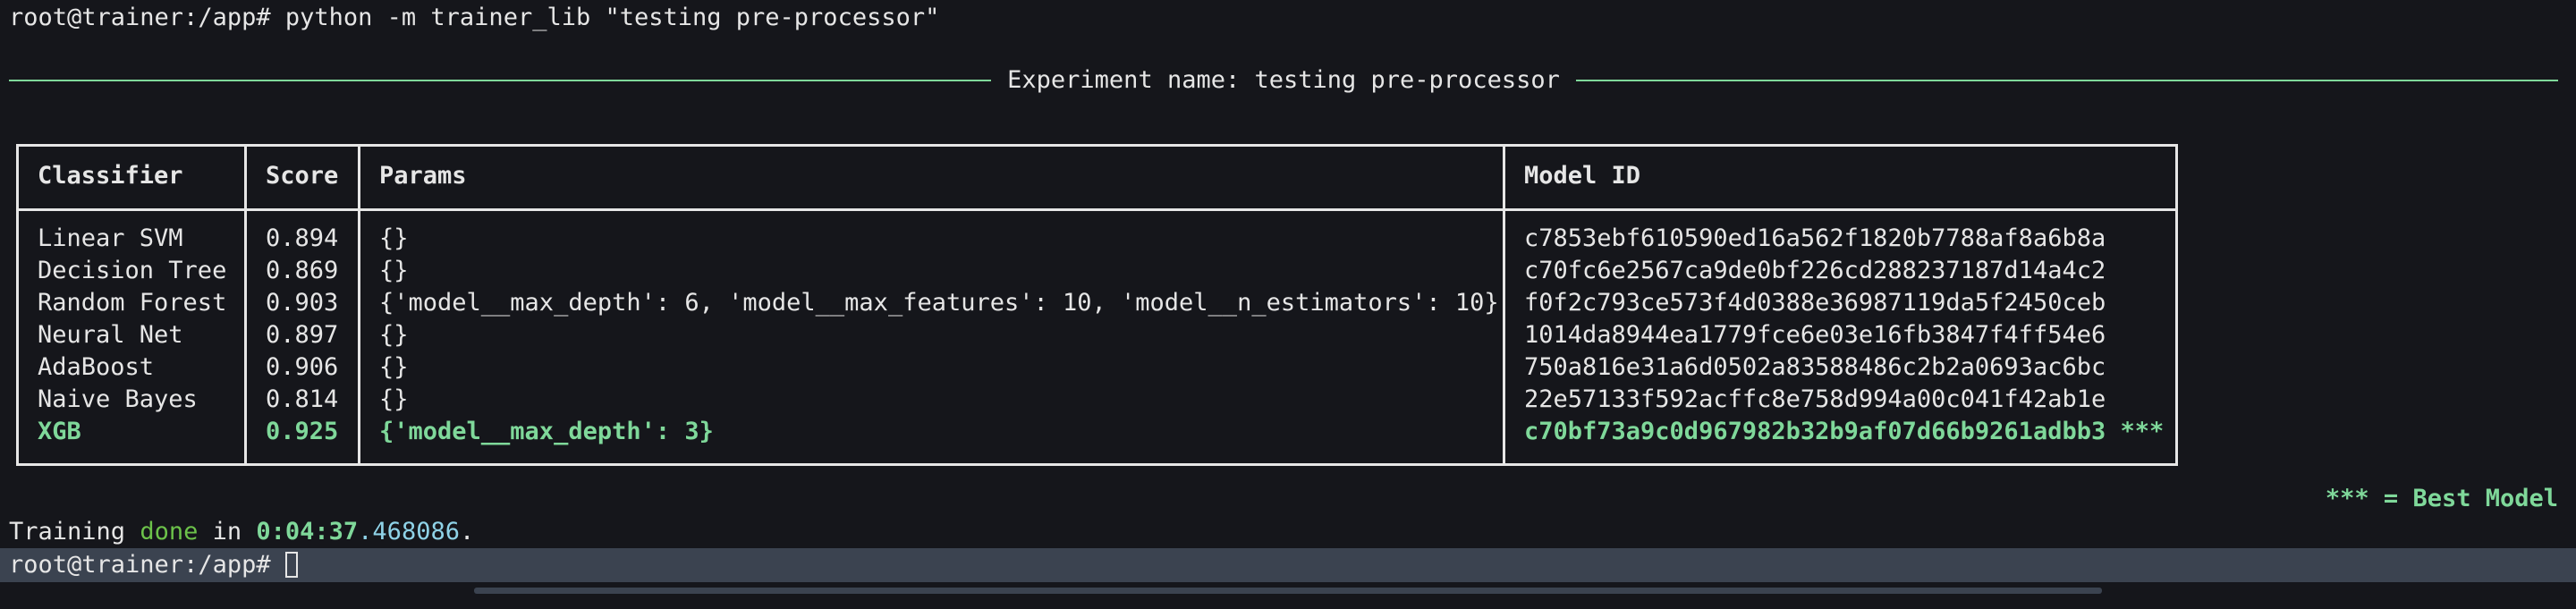 This screenshot has width=2576, height=609. Describe the element at coordinates (302, 367) in the screenshot. I see `score-cell: 0.906` at that location.